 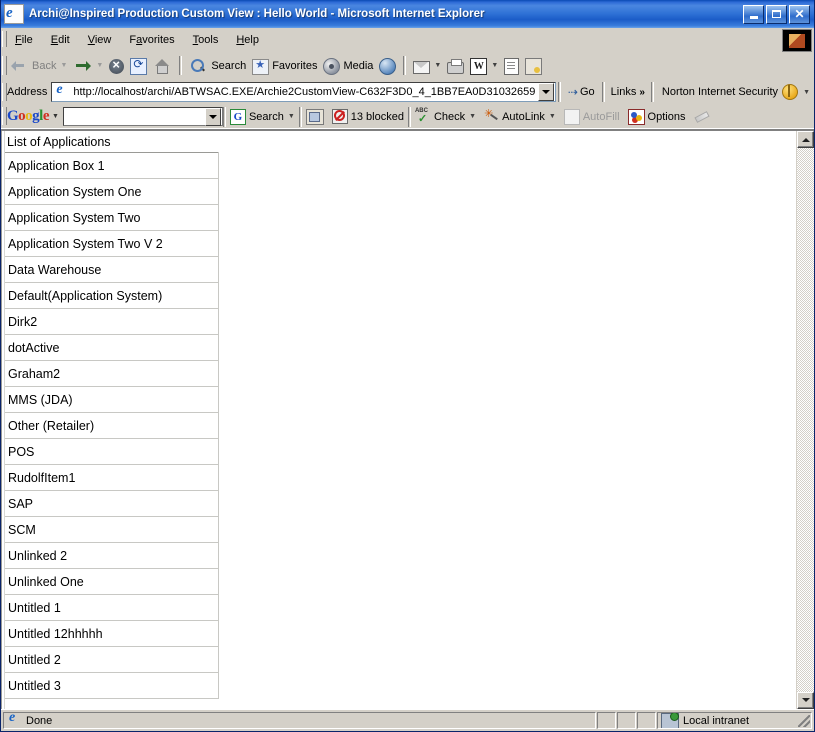 What do you see at coordinates (805, 139) in the screenshot?
I see `scroll-up-button` at bounding box center [805, 139].